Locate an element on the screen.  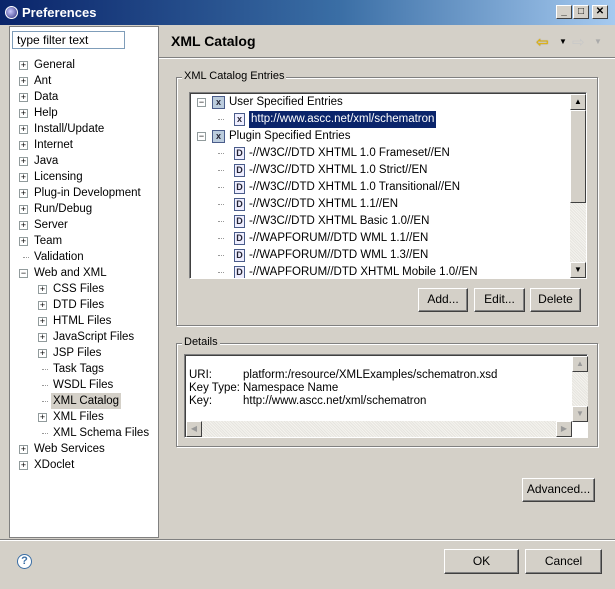
nav-item-label: Help is located at coordinates (46, 113).